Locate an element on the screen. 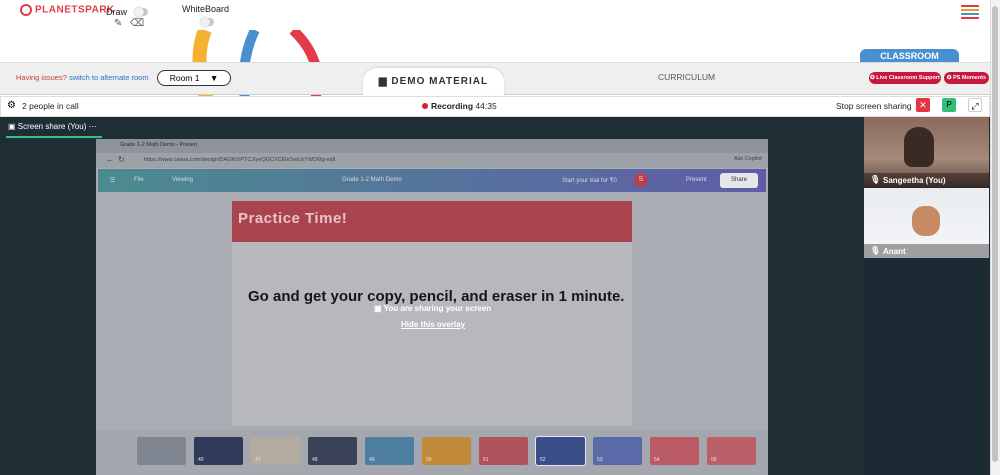 This screenshot has width=1000, height=475. slide-thumbnail: 48 is located at coordinates (332, 451).